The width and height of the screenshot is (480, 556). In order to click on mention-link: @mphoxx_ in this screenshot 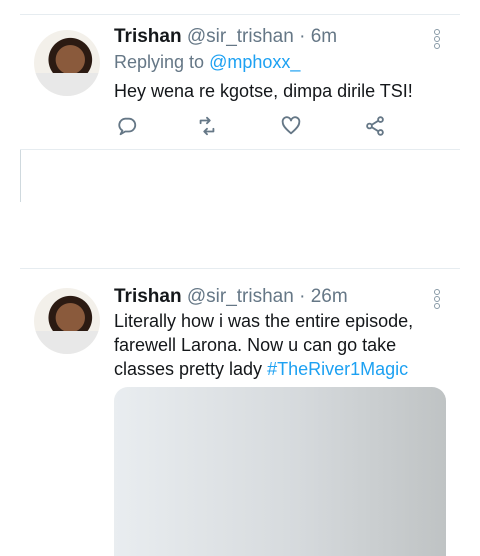, I will do `click(254, 62)`.